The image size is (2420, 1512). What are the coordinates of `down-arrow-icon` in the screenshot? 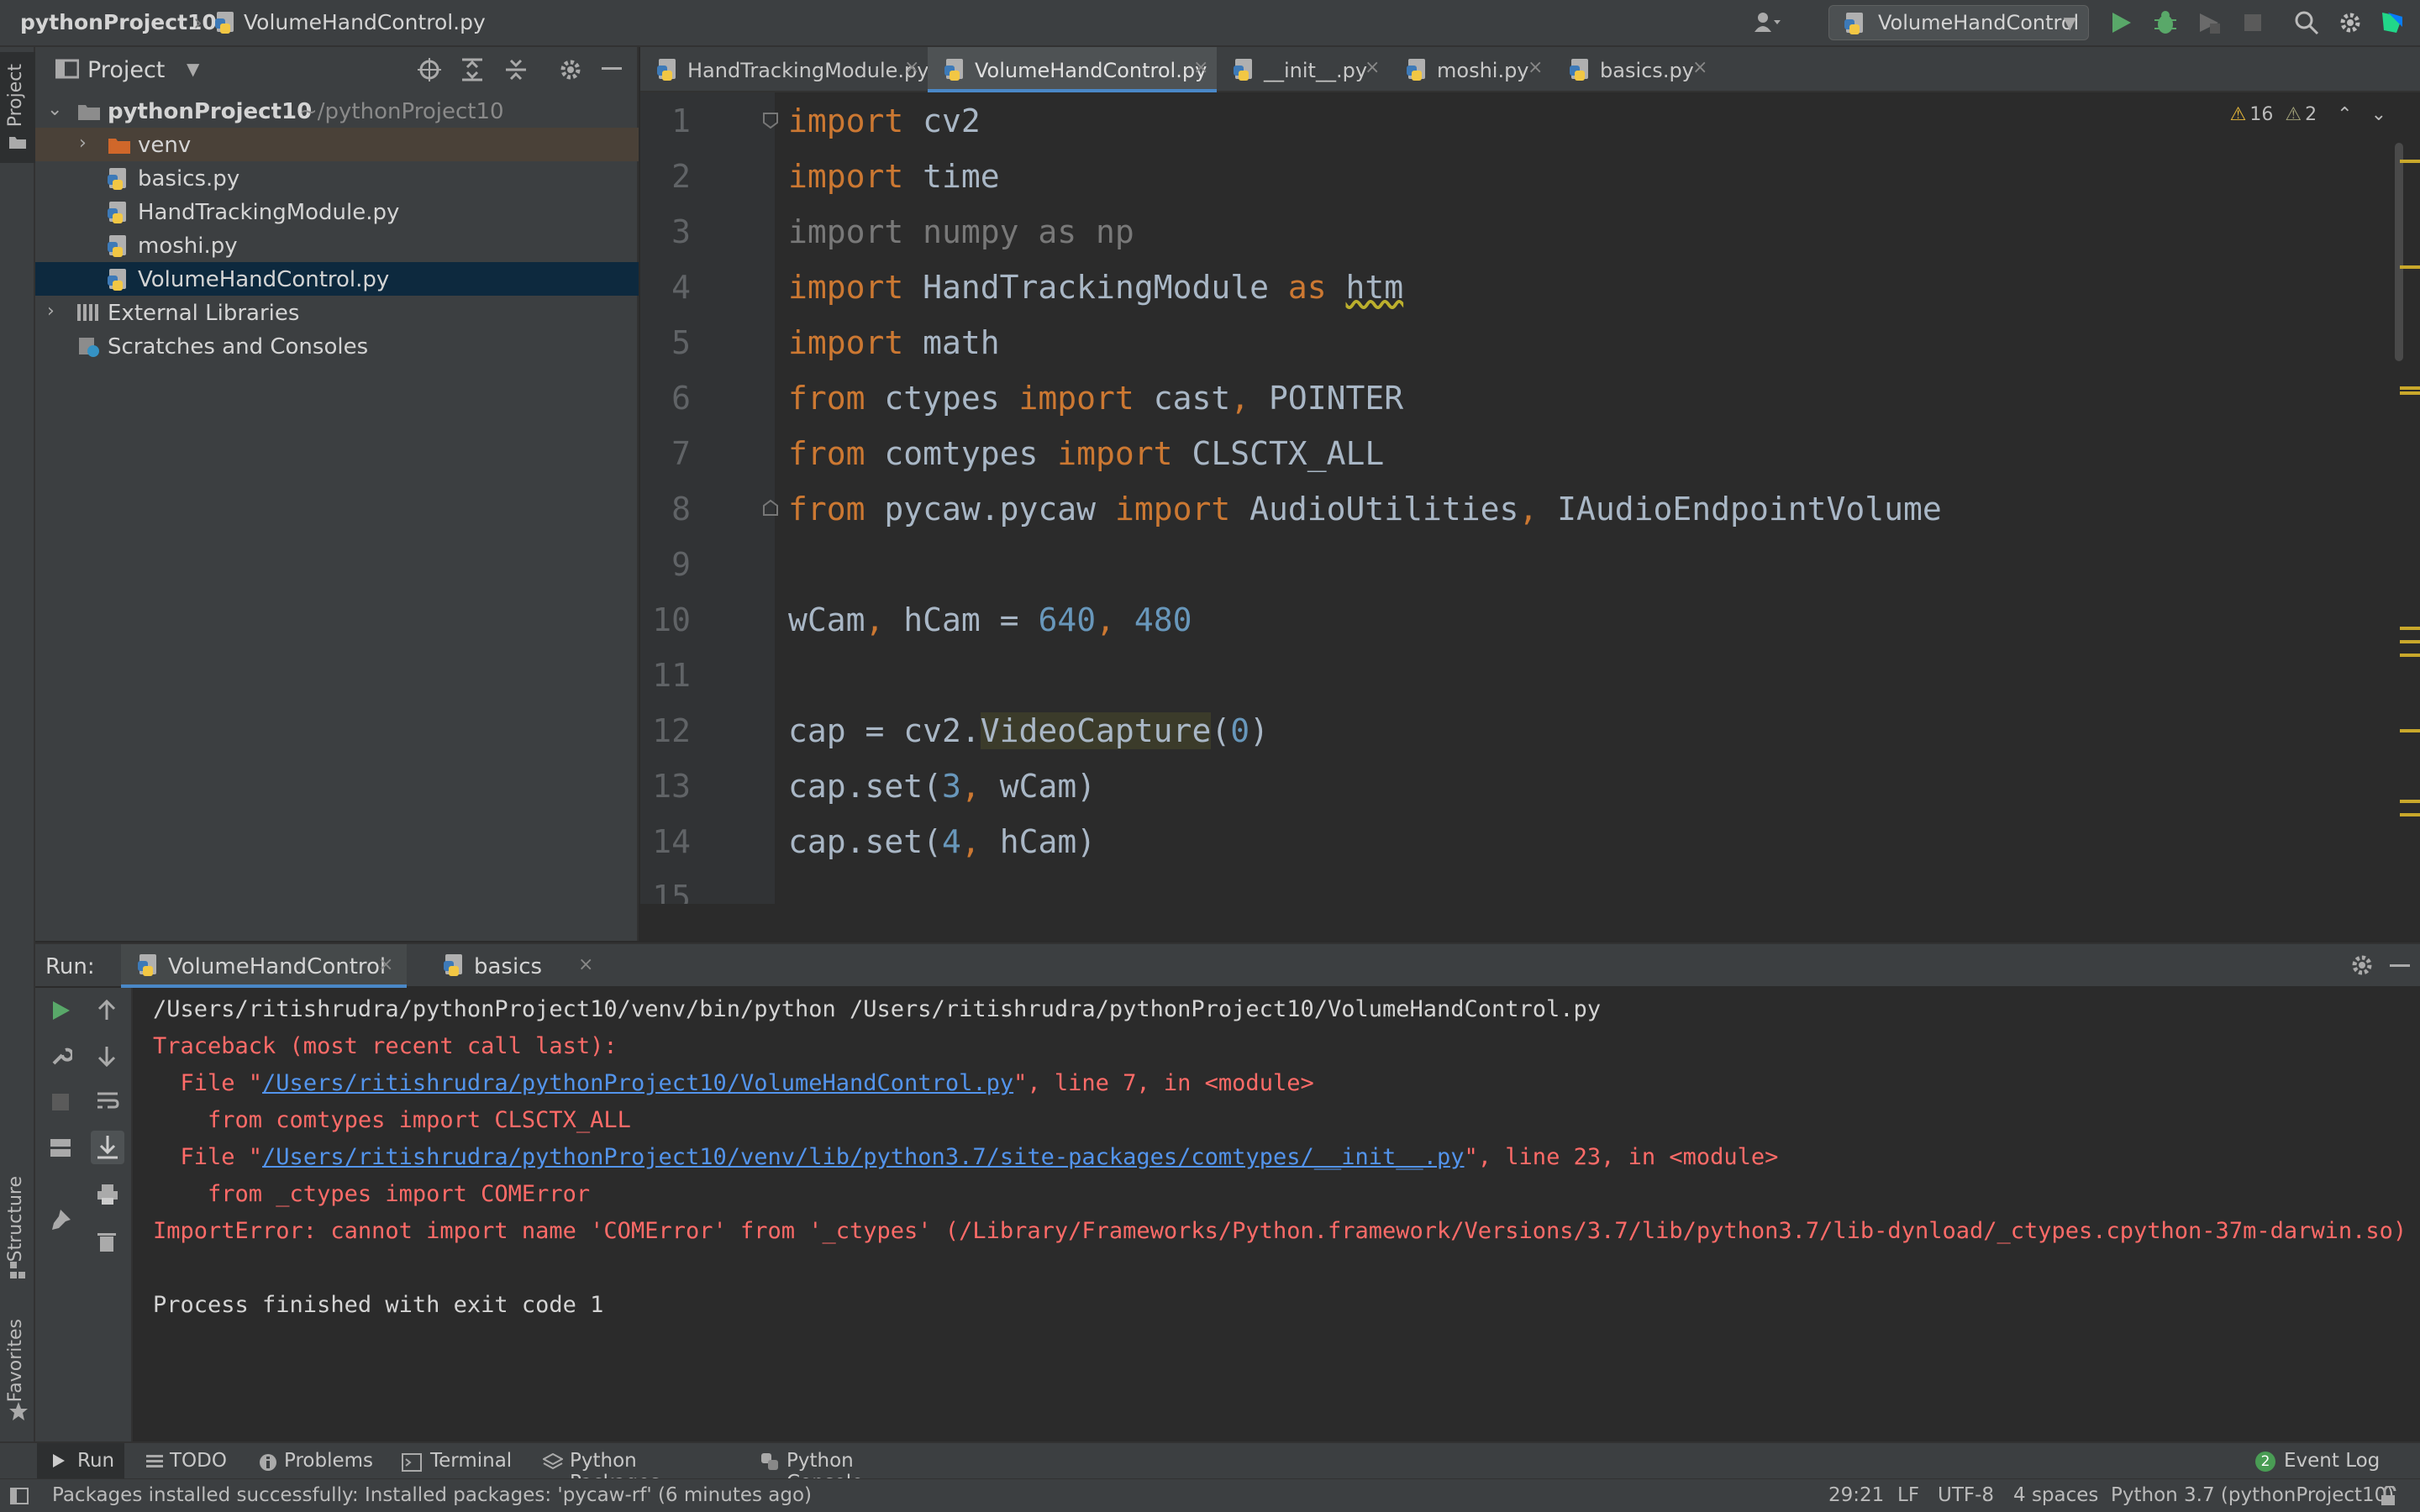 It's located at (107, 1057).